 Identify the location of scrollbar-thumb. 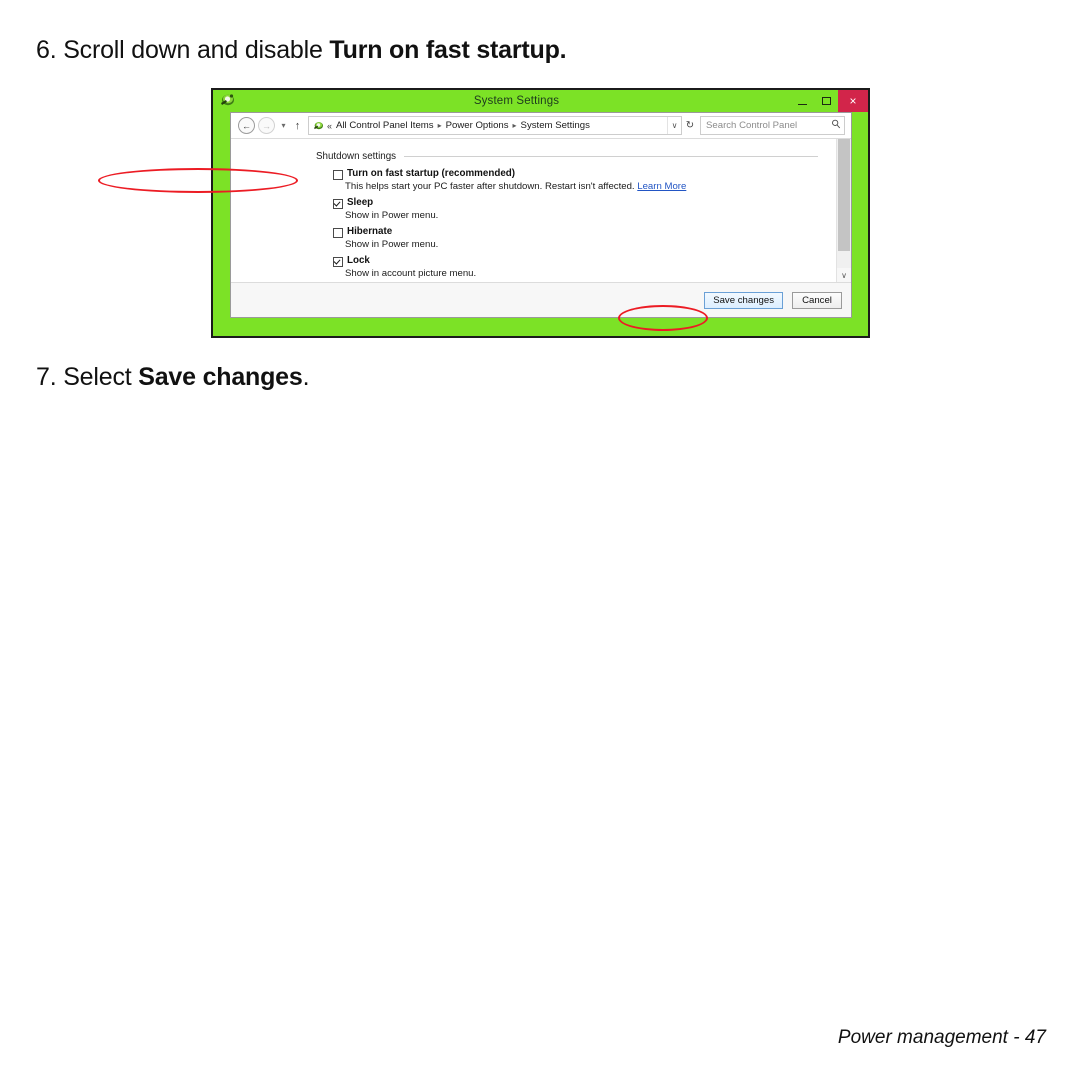
(844, 195).